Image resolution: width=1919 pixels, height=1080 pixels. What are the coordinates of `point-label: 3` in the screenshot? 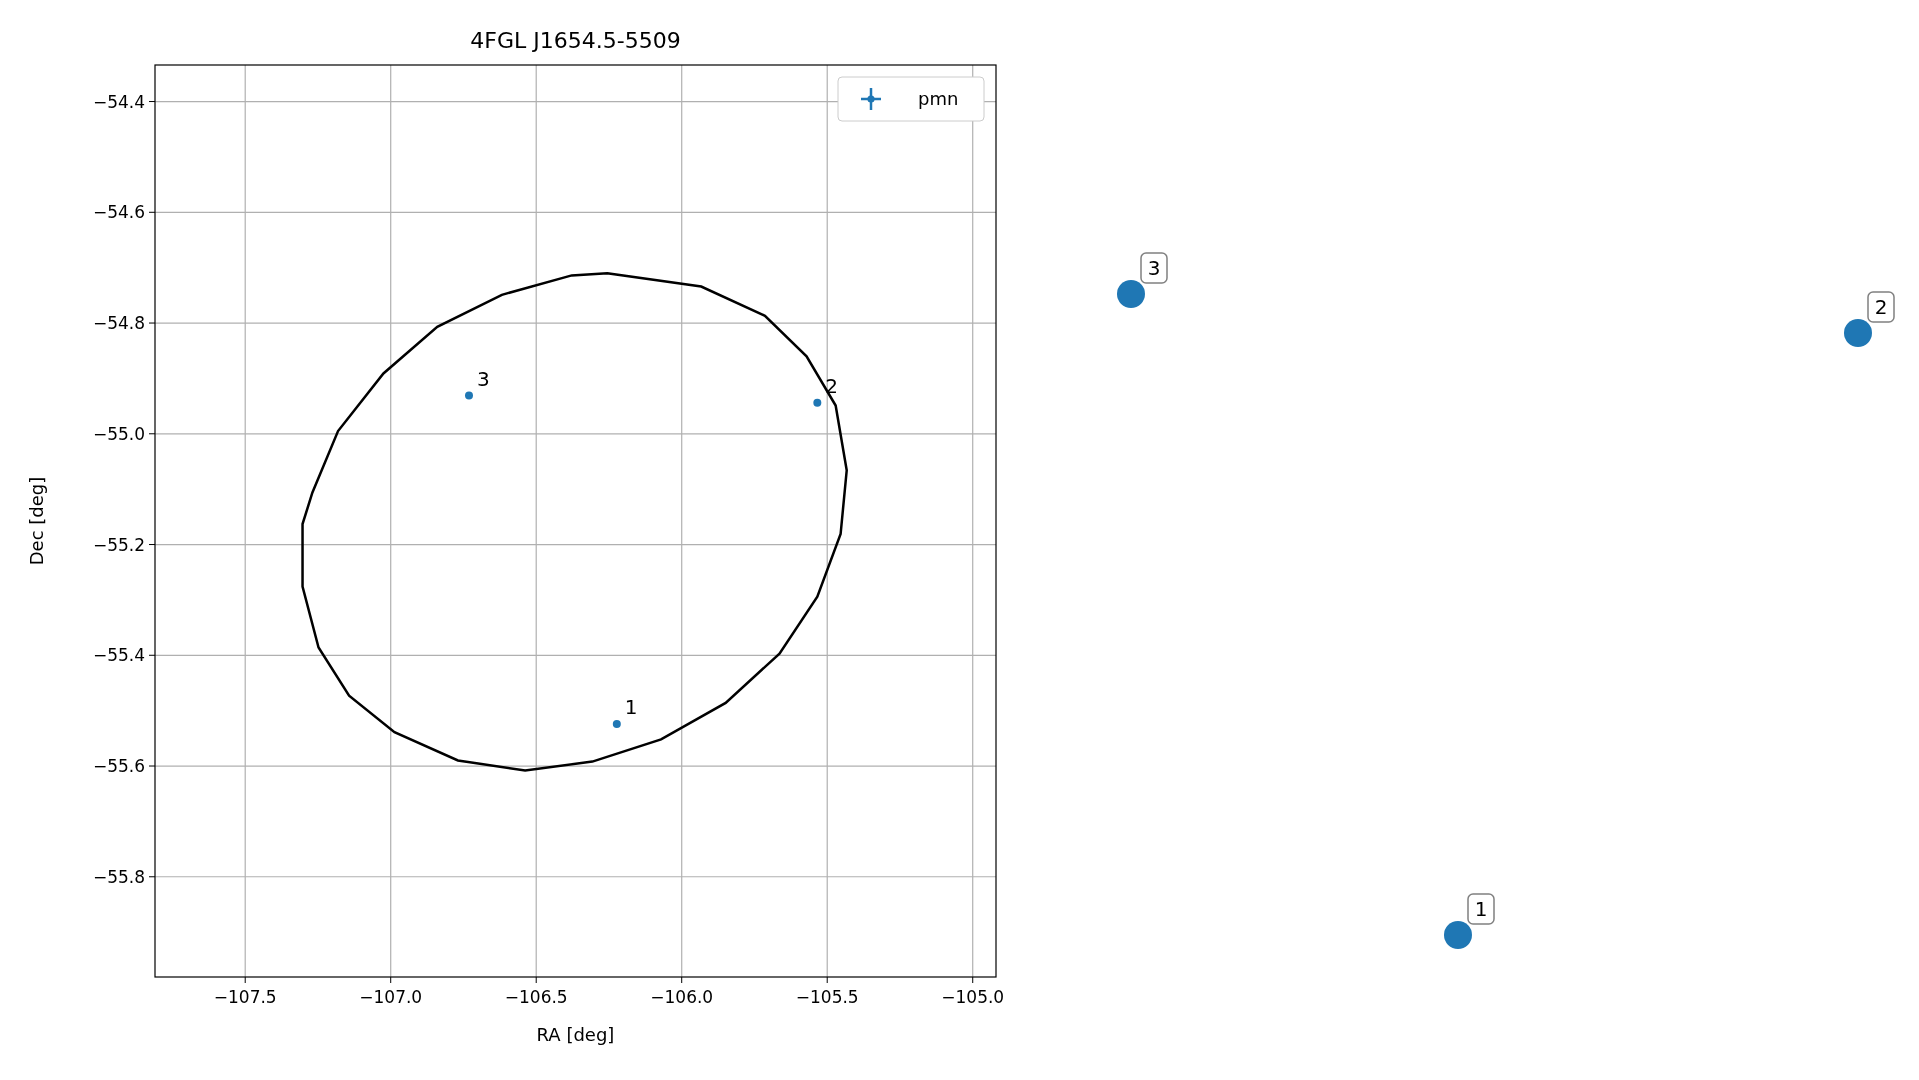 It's located at (483, 378).